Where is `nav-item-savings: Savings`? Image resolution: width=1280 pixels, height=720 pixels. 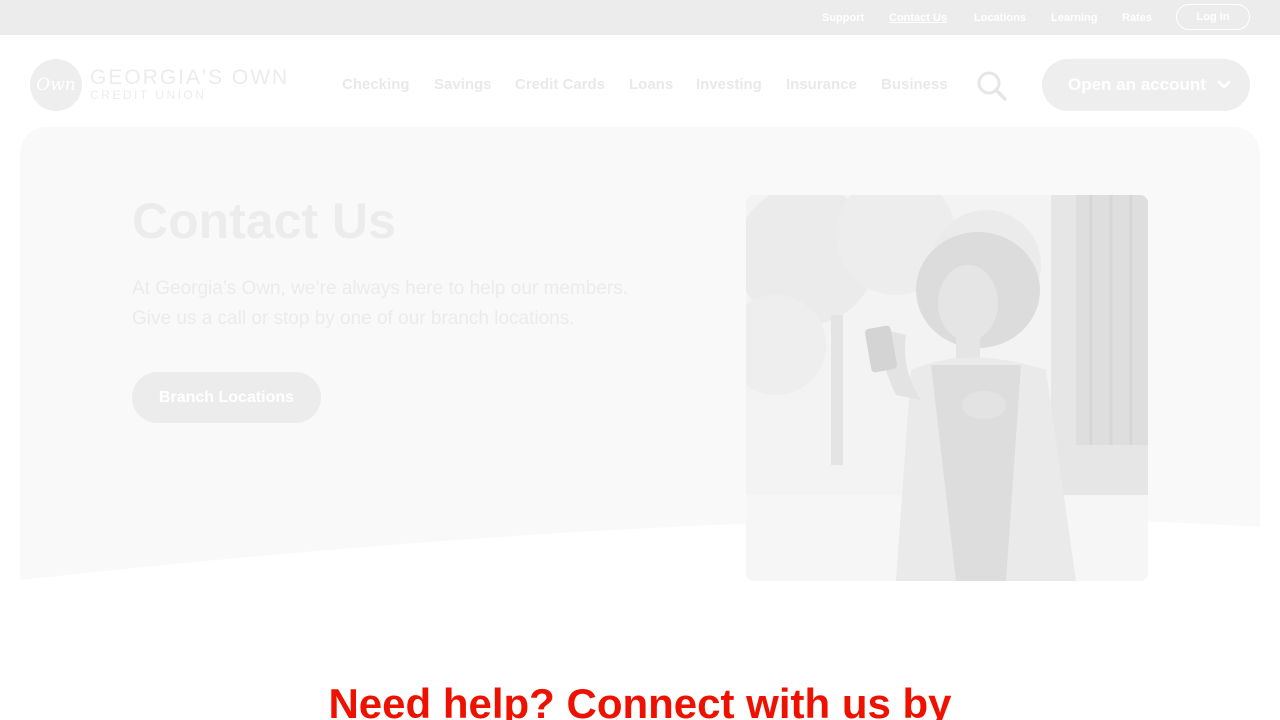 nav-item-savings: Savings is located at coordinates (463, 84).